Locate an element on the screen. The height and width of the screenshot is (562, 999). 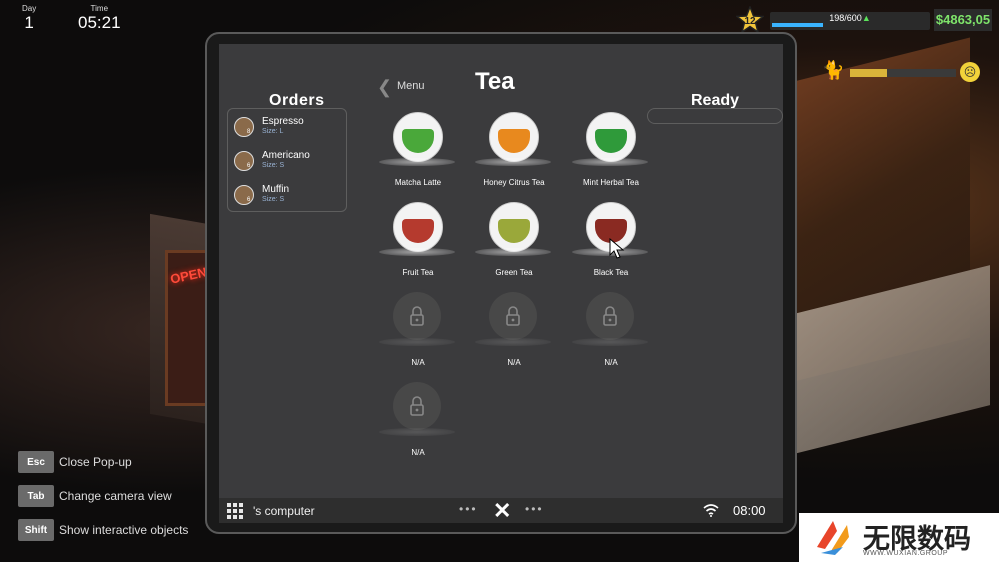
category-title: Tea is located at coordinates (495, 81).